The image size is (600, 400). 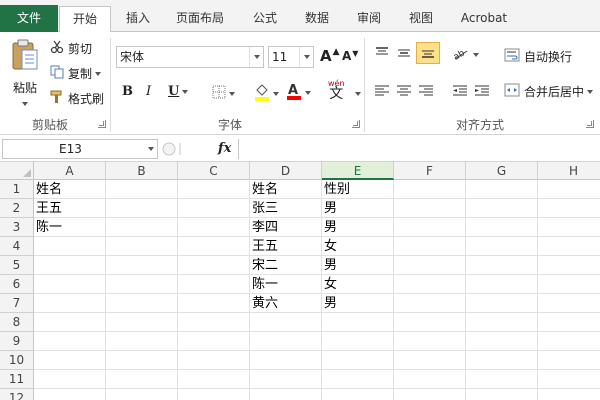 What do you see at coordinates (358, 394) in the screenshot?
I see `cell-e12` at bounding box center [358, 394].